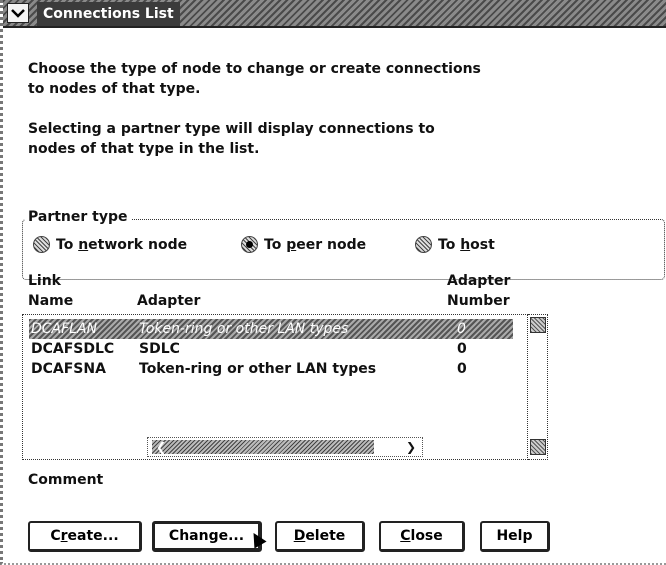 The image size is (666, 565). Describe the element at coordinates (73, 349) in the screenshot. I see `row-link-name: DCAFSDLC` at that location.